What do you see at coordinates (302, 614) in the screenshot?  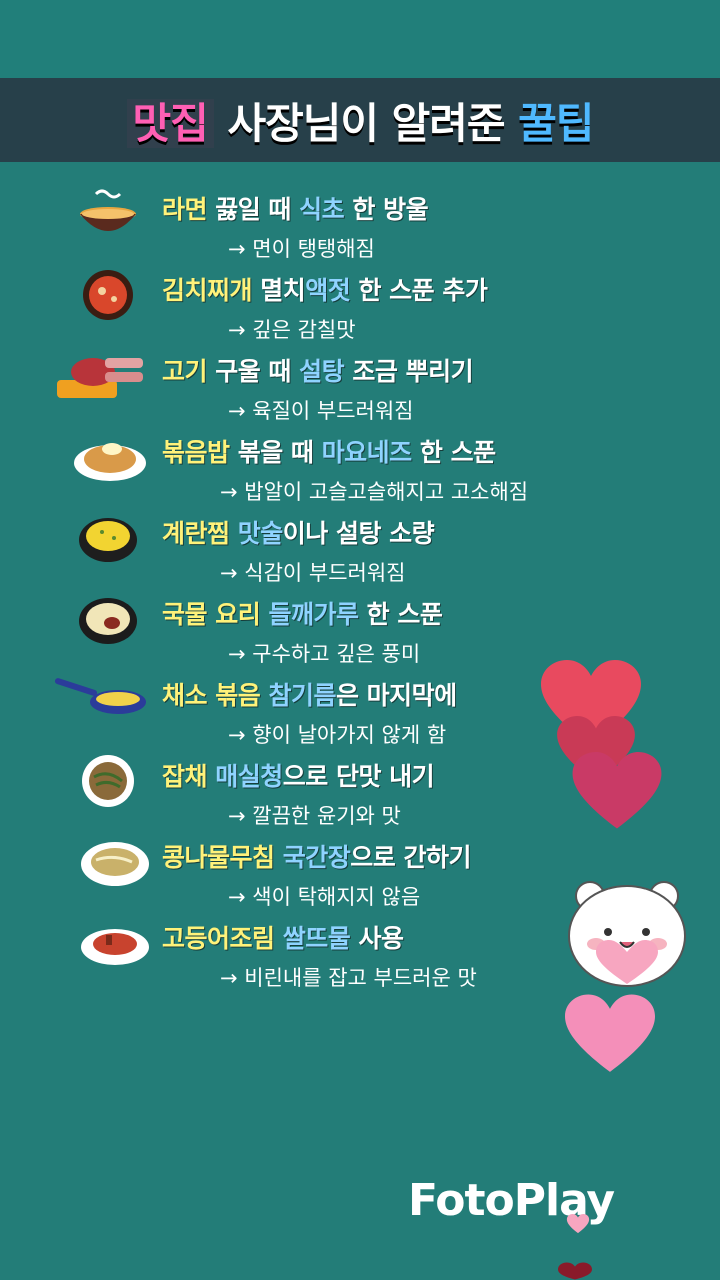 I see `tip-title: 국물 요리 들깨가루 한 스푼` at bounding box center [302, 614].